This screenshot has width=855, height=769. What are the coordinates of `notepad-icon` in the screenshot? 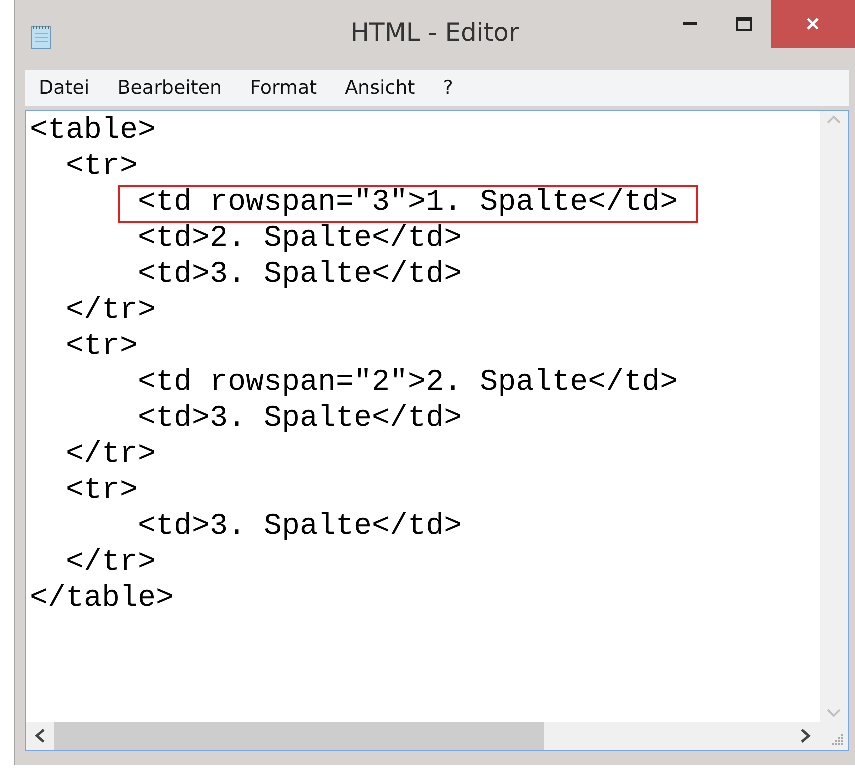 It's located at (42, 37).